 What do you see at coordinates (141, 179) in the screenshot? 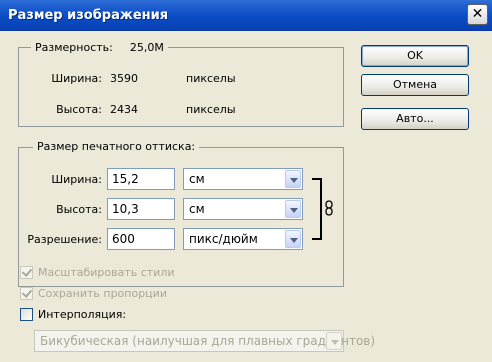
I see `doc-width-input: 15,2` at bounding box center [141, 179].